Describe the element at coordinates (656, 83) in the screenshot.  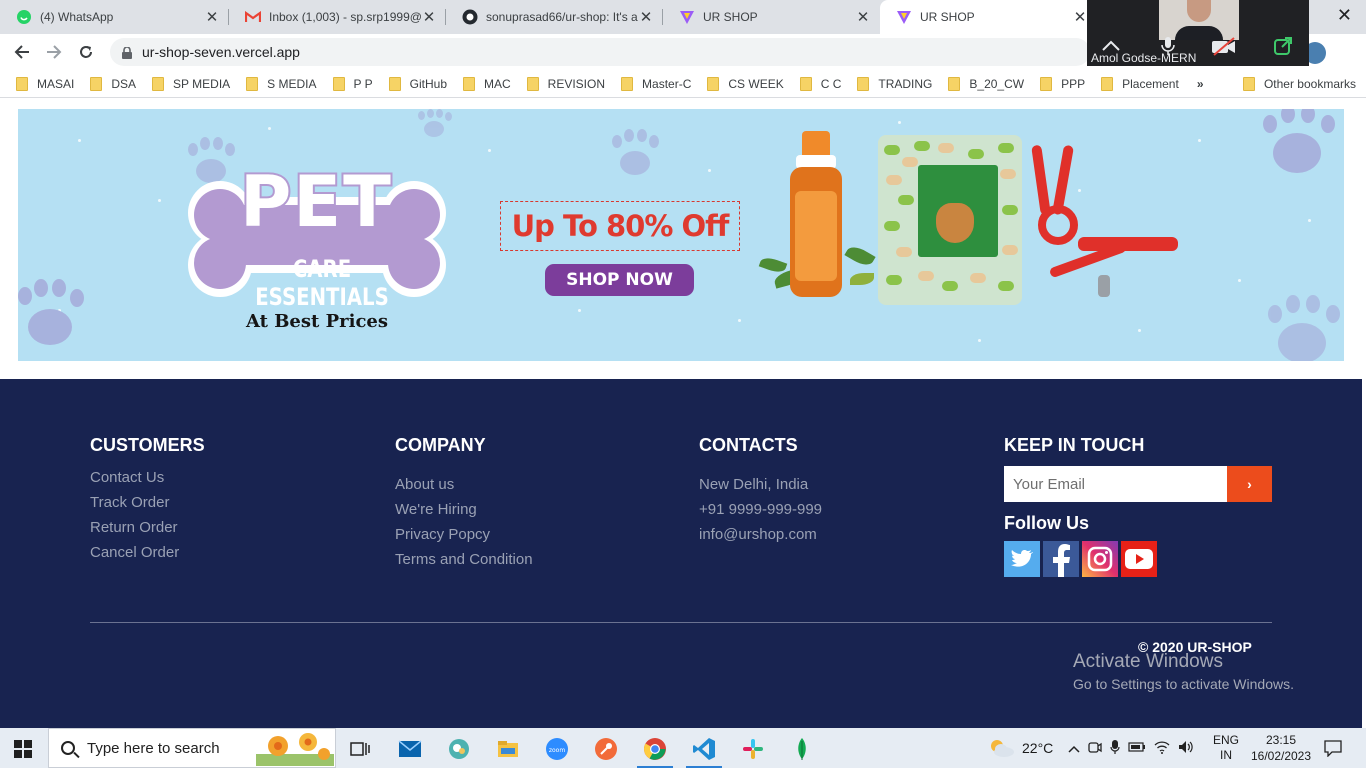
I see `bookmark-folder: Master-C` at that location.